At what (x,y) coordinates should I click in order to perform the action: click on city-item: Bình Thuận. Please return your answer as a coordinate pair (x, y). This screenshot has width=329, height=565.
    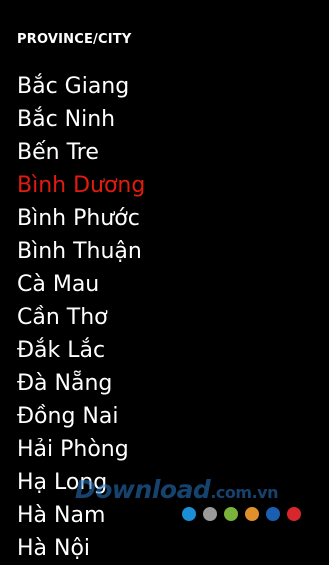
    Looking at the image, I should click on (164, 251).